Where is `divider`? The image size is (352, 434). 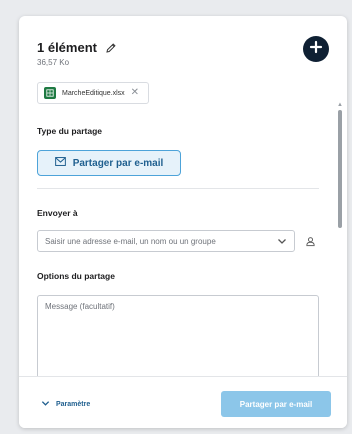
divider is located at coordinates (178, 188).